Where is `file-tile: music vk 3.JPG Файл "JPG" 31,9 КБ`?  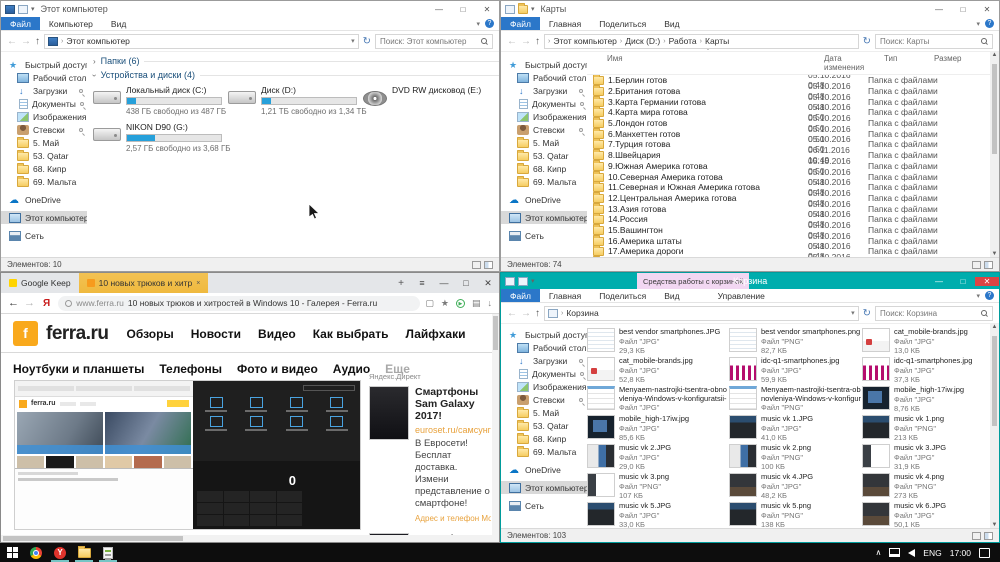 file-tile: music vk 3.JPG Файл "JPG" 31,9 КБ is located at coordinates (926, 457).